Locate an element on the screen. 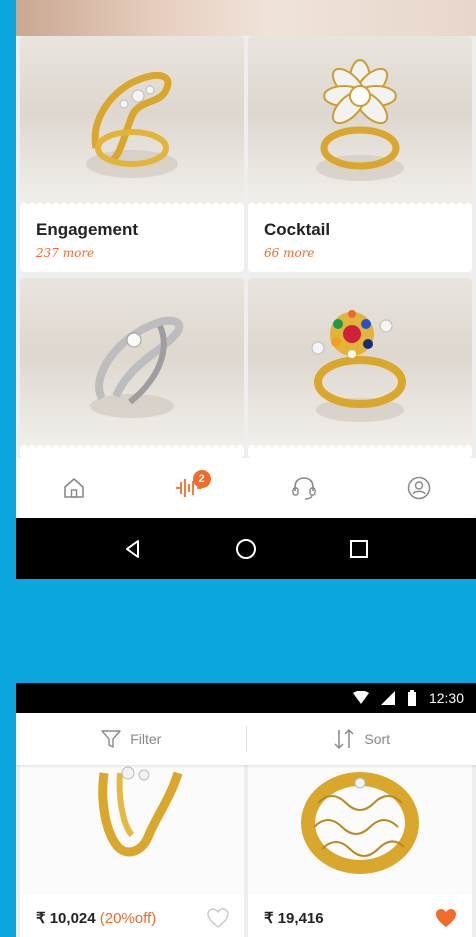  hero-banner is located at coordinates (246, 18).